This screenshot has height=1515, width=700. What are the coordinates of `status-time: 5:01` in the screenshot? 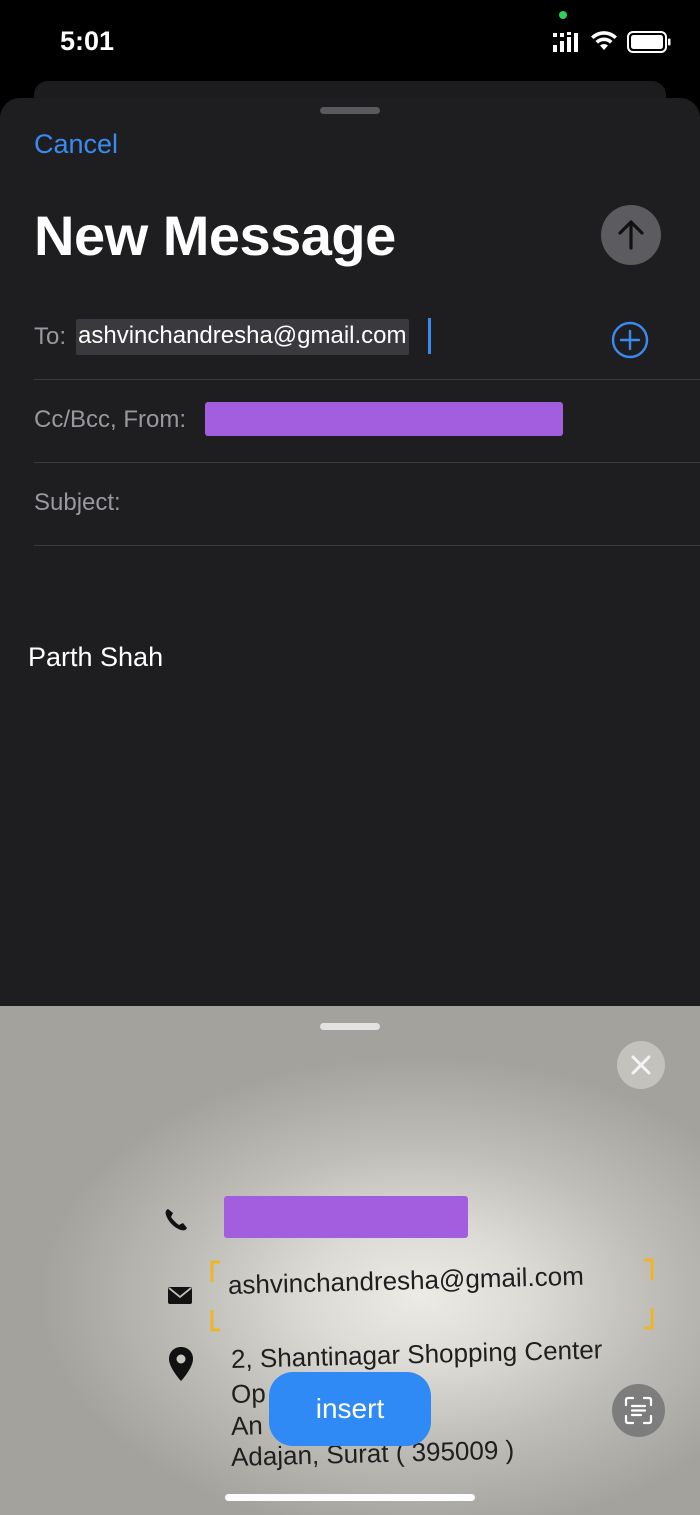 It's located at (87, 41).